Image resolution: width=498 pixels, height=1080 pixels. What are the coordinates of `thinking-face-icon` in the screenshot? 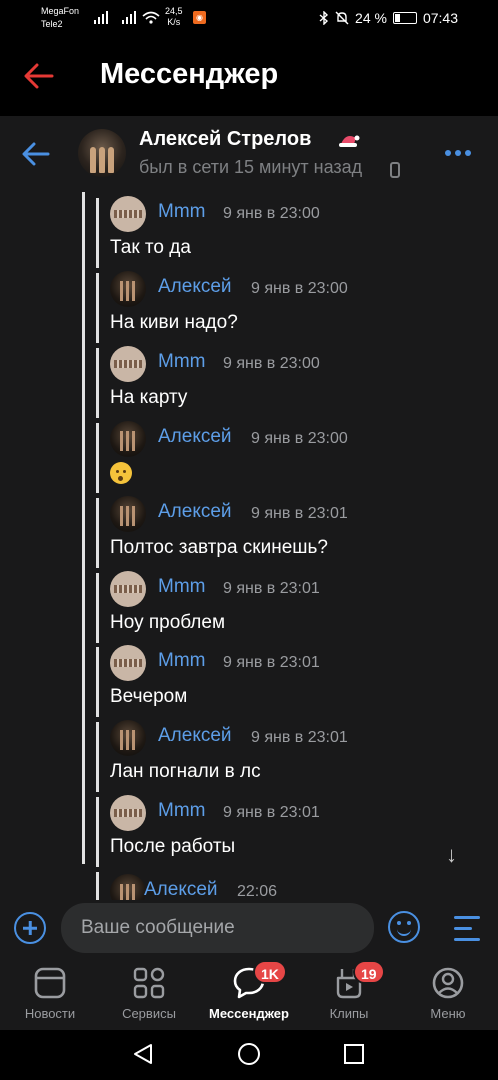 It's located at (121, 472).